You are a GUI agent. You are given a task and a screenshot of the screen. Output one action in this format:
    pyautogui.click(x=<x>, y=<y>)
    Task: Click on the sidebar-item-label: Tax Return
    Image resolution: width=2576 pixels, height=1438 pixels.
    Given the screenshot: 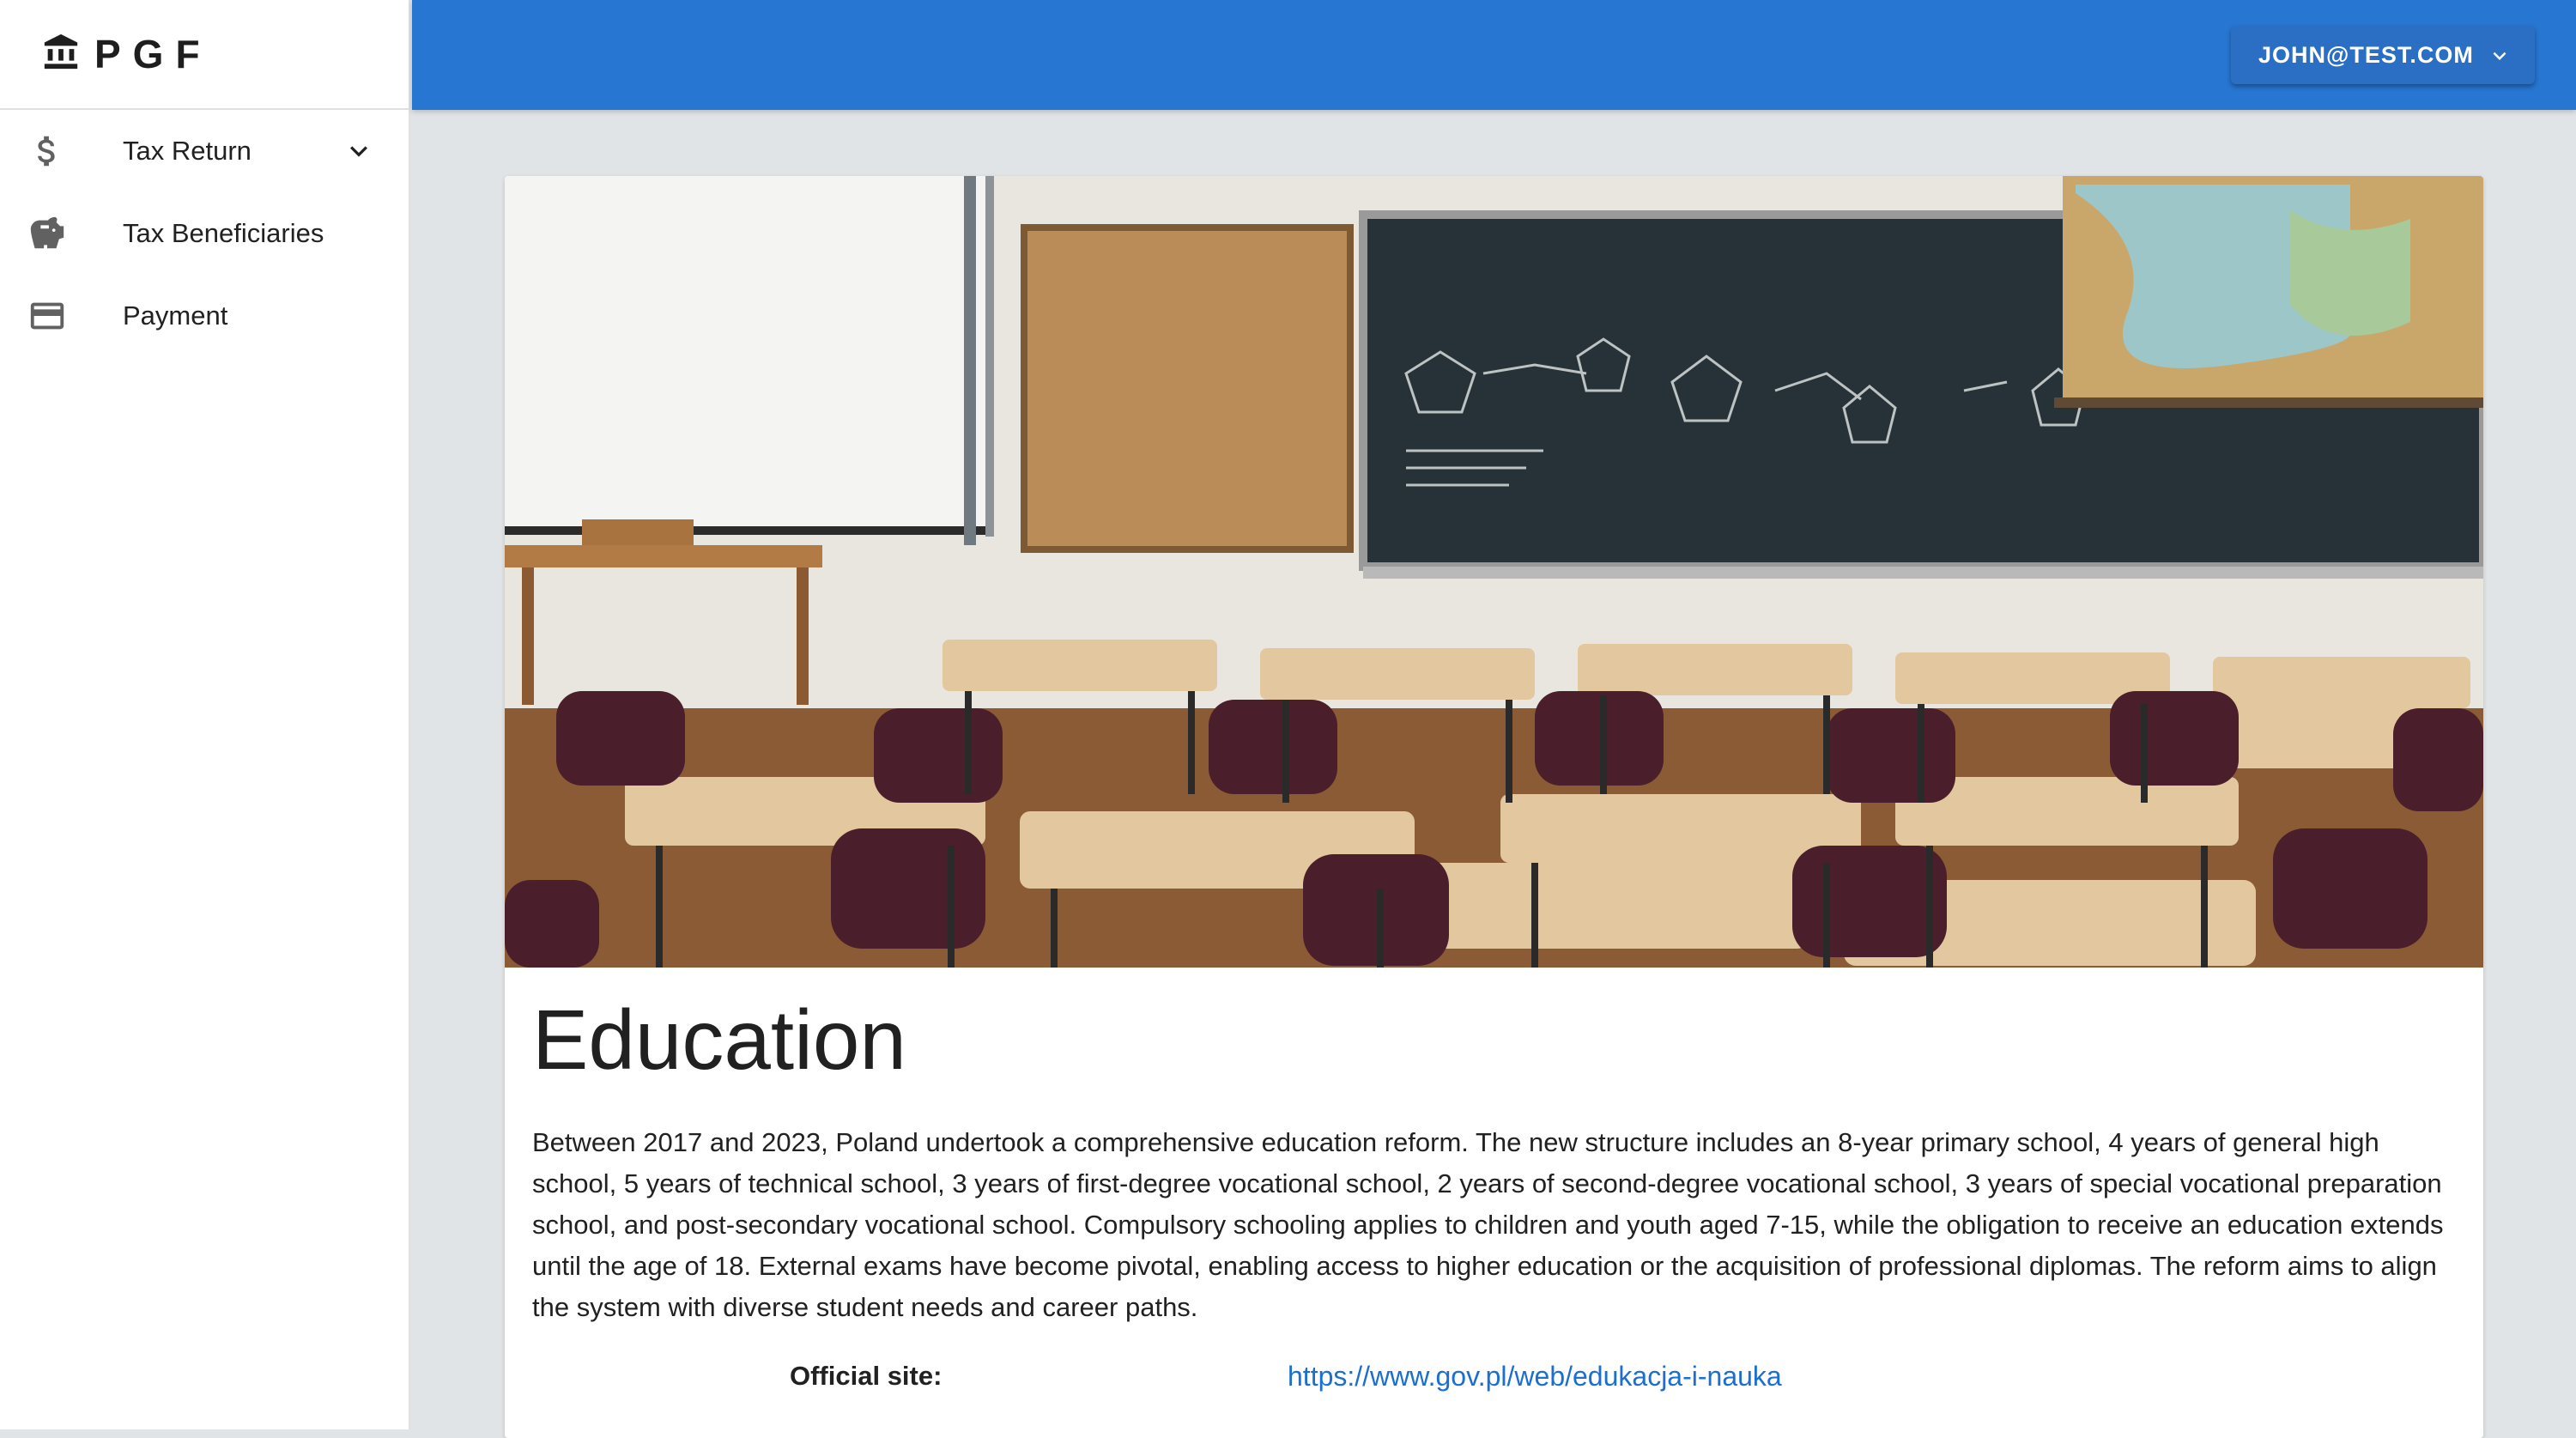 What is the action you would take?
    pyautogui.click(x=187, y=151)
    